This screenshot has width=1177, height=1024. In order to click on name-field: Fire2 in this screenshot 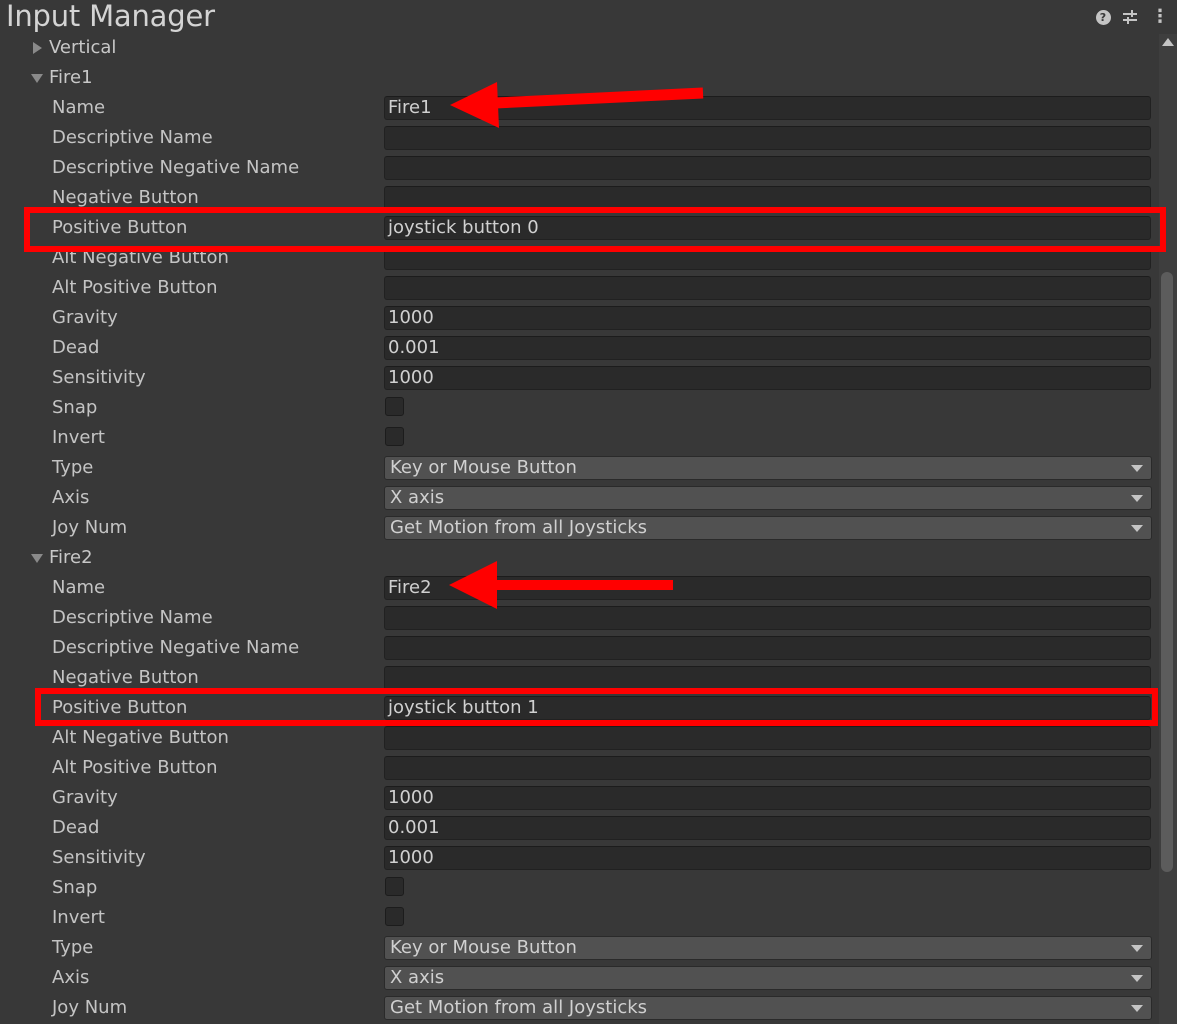, I will do `click(767, 588)`.